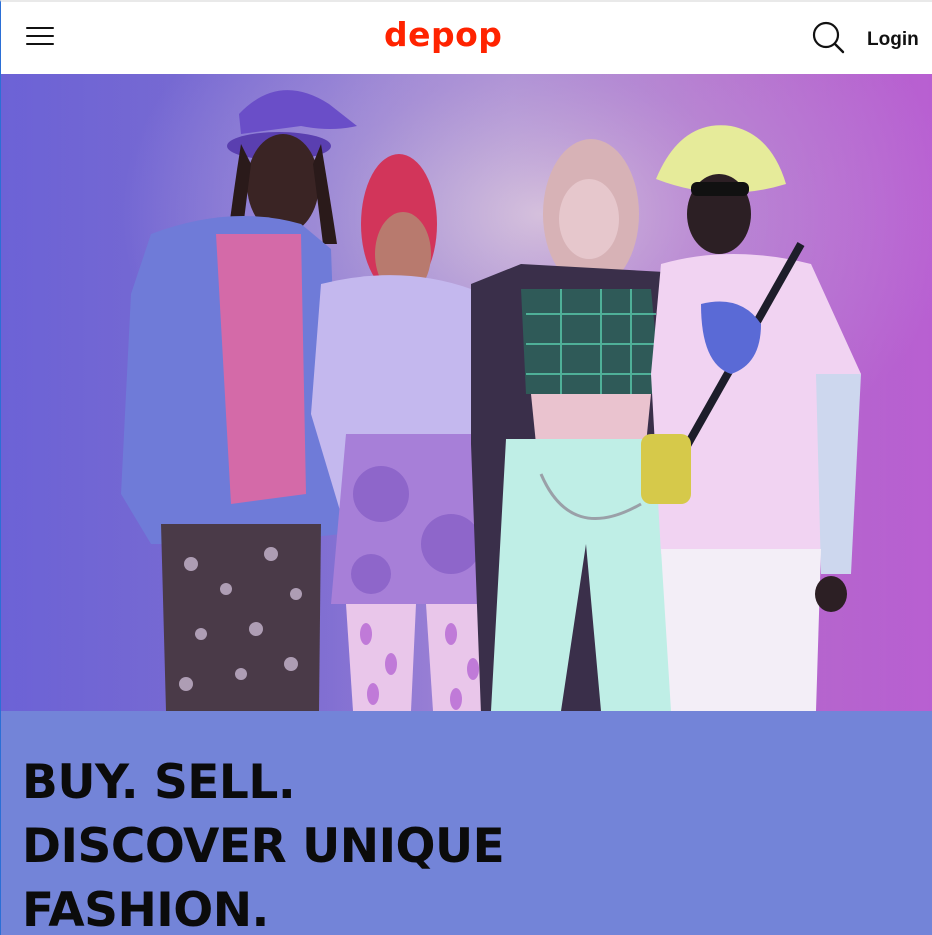  I want to click on search-icon-graphic, so click(828, 37).